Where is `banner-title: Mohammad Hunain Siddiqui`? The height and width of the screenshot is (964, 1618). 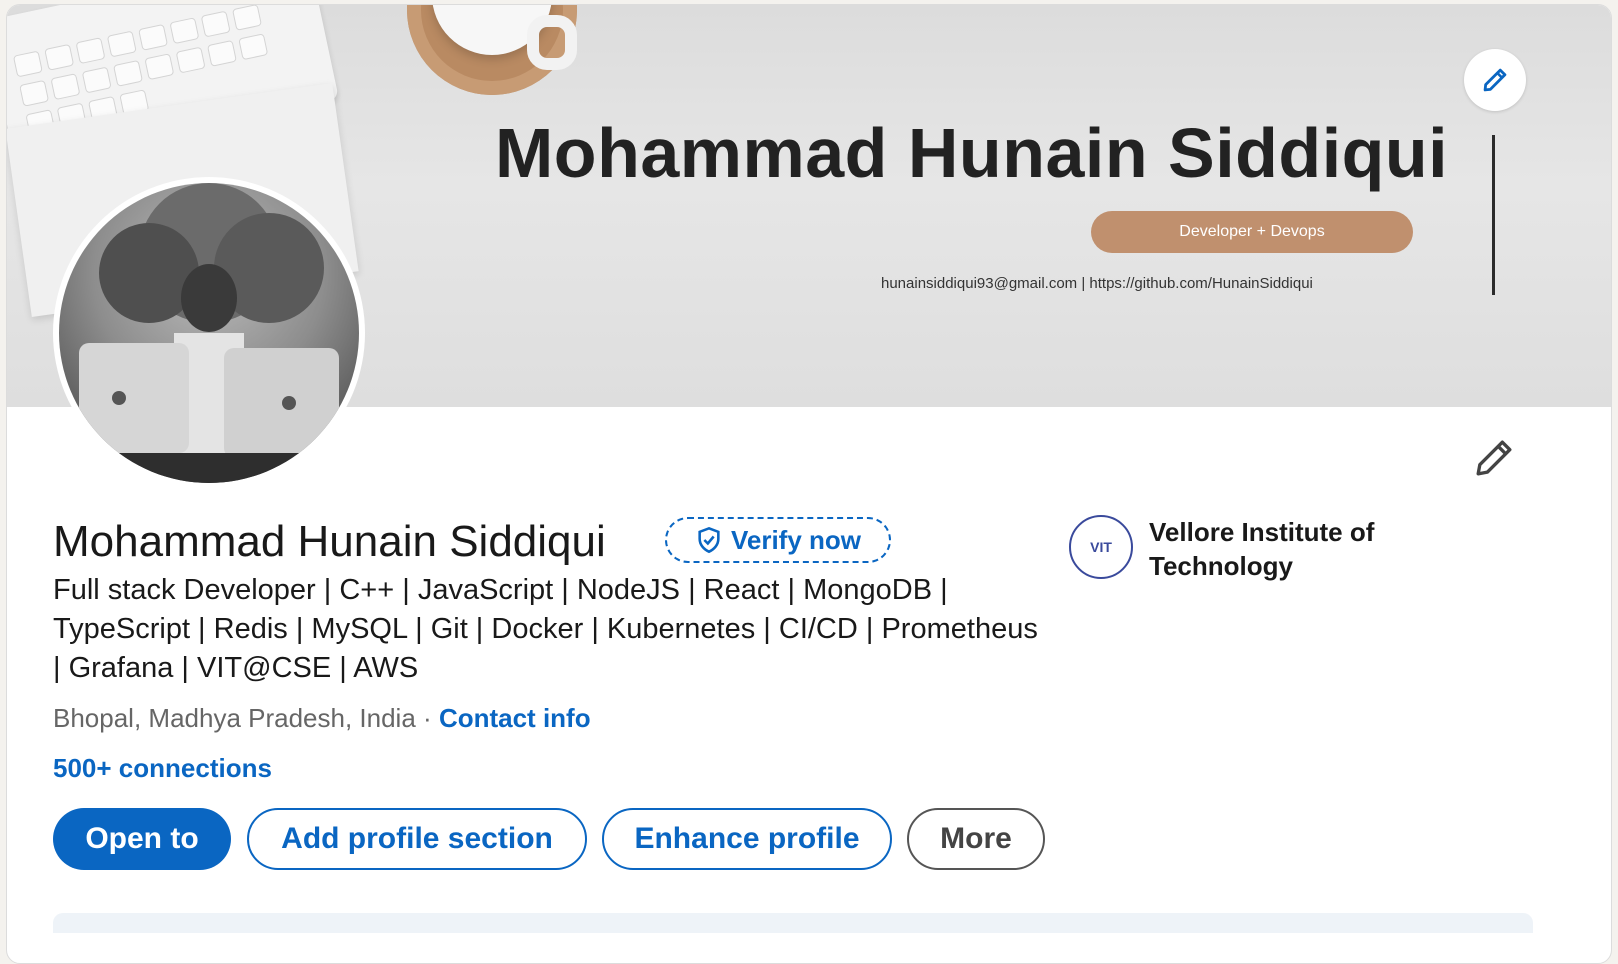
banner-title: Mohammad Hunain Siddiqui is located at coordinates (972, 153).